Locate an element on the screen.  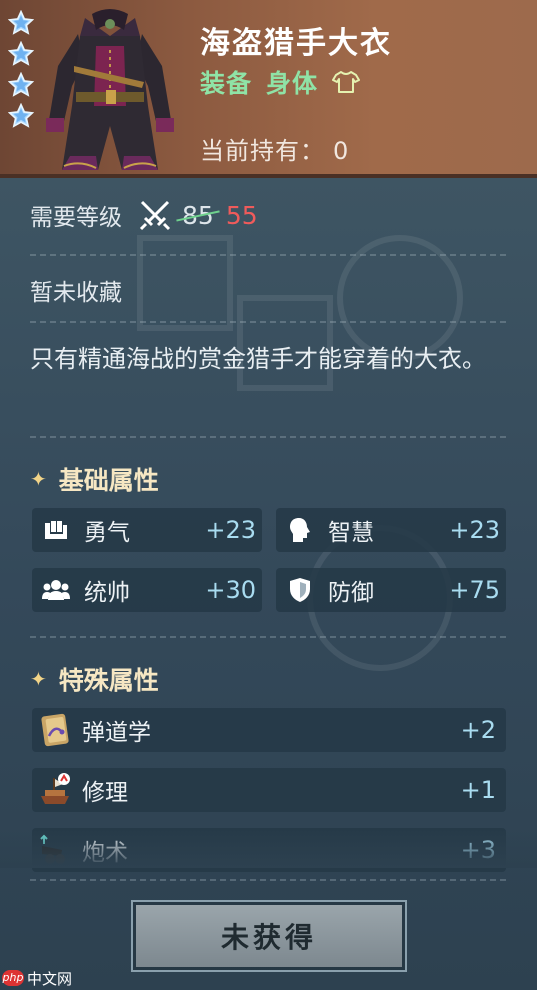
item-slot: 身体 is located at coordinates (292, 83).